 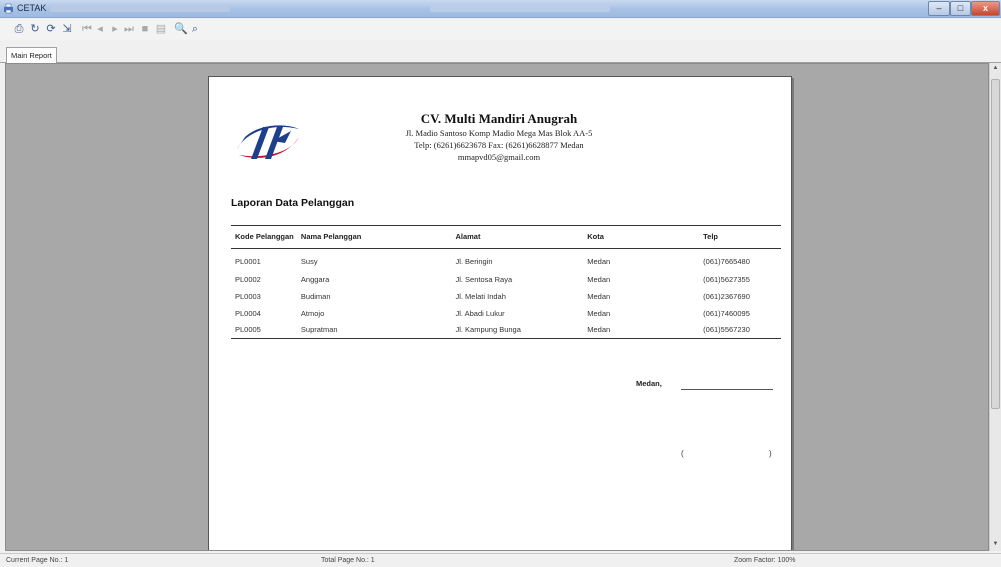 I want to click on export-button: ⇲, so click(x=67, y=29).